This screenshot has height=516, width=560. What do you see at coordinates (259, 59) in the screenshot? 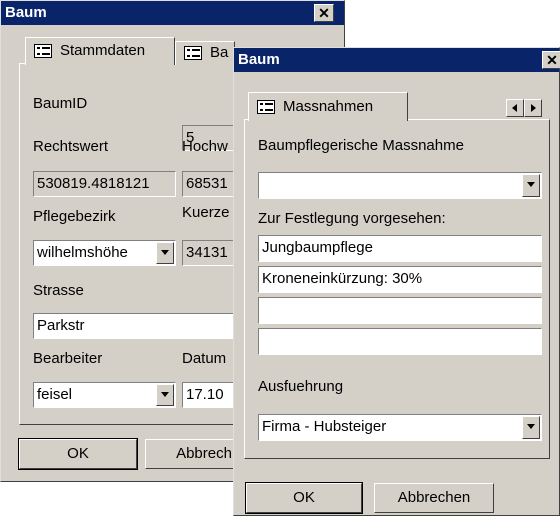
I see `front-dialog-title: Baum` at bounding box center [259, 59].